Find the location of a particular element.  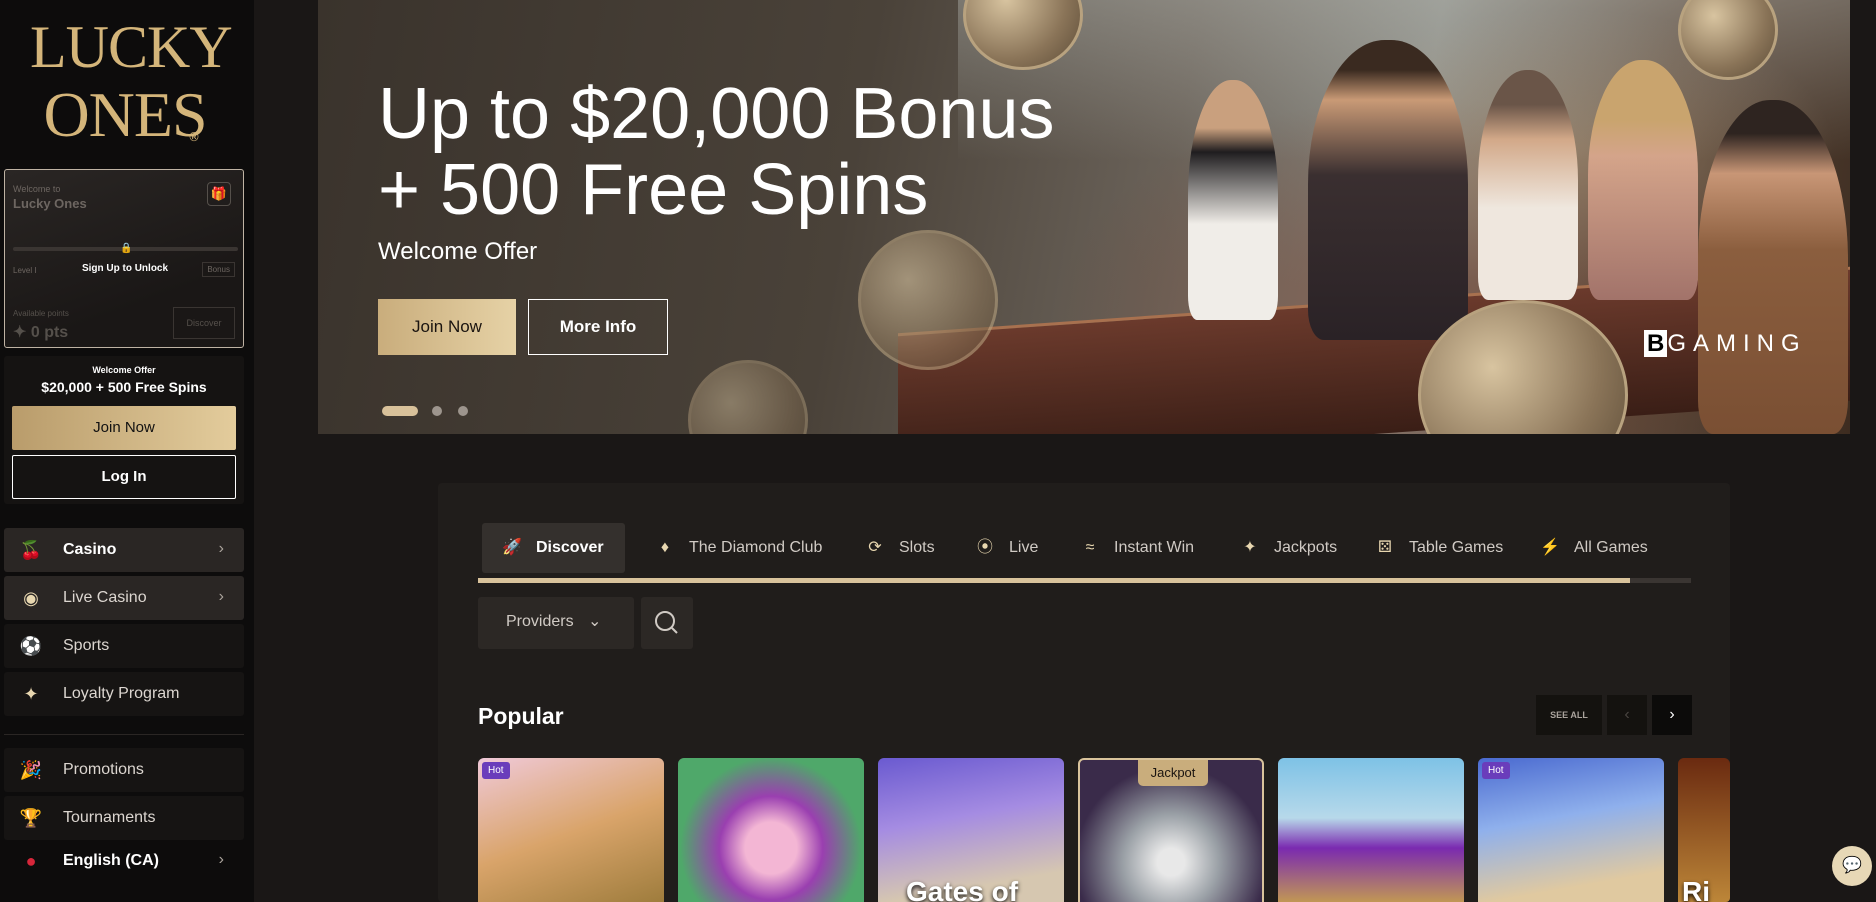

sports-ball-icon: ⚽ is located at coordinates (31, 646).